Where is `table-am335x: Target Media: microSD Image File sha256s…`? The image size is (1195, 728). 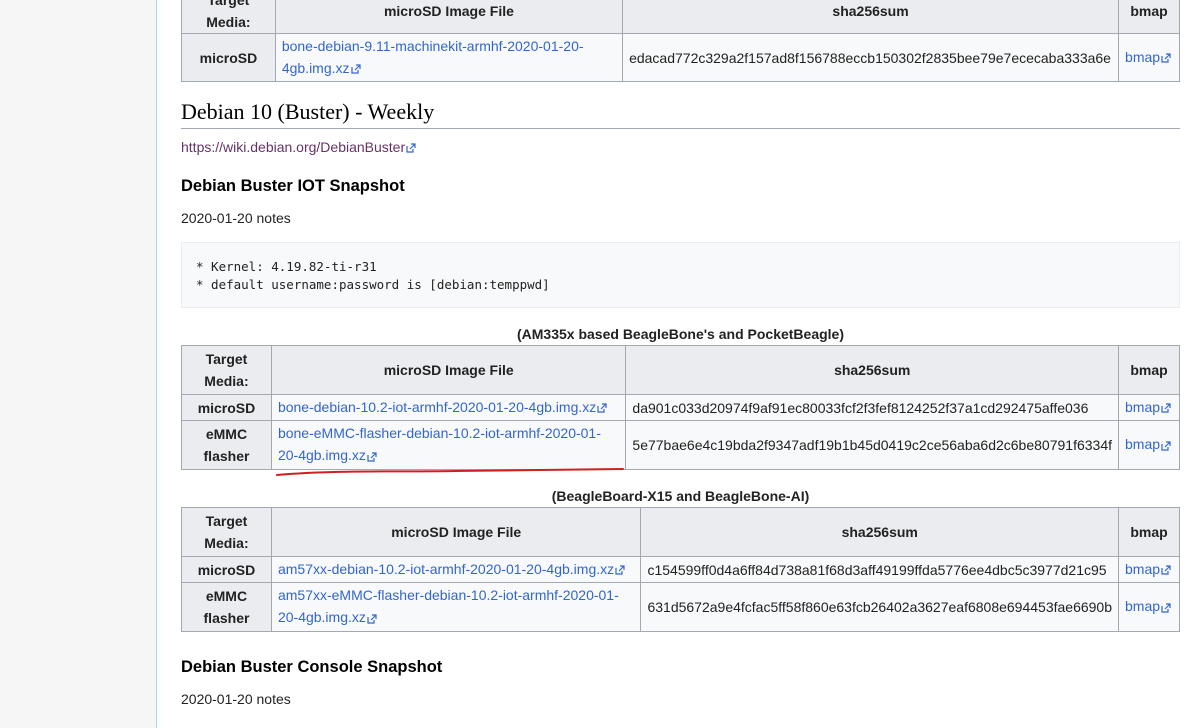
table-am335x: Target Media: microSD Image File sha256s… is located at coordinates (680, 407).